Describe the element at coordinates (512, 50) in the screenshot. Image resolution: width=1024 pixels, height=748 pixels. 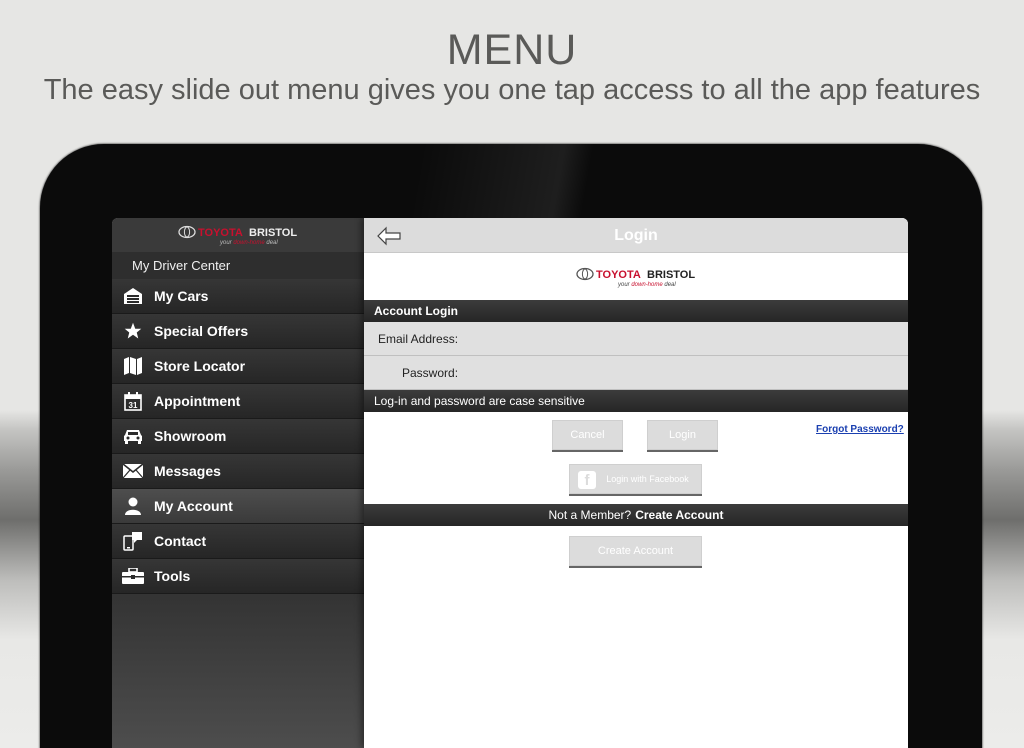
I see `promo-headline: MENU` at that location.